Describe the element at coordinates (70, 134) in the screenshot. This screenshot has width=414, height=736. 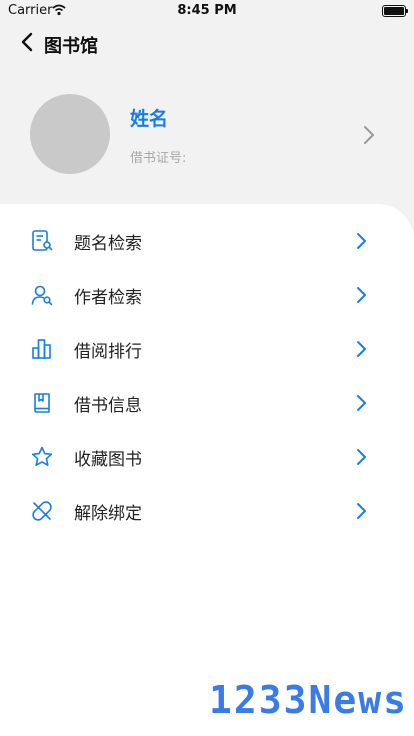
I see `avatar` at that location.